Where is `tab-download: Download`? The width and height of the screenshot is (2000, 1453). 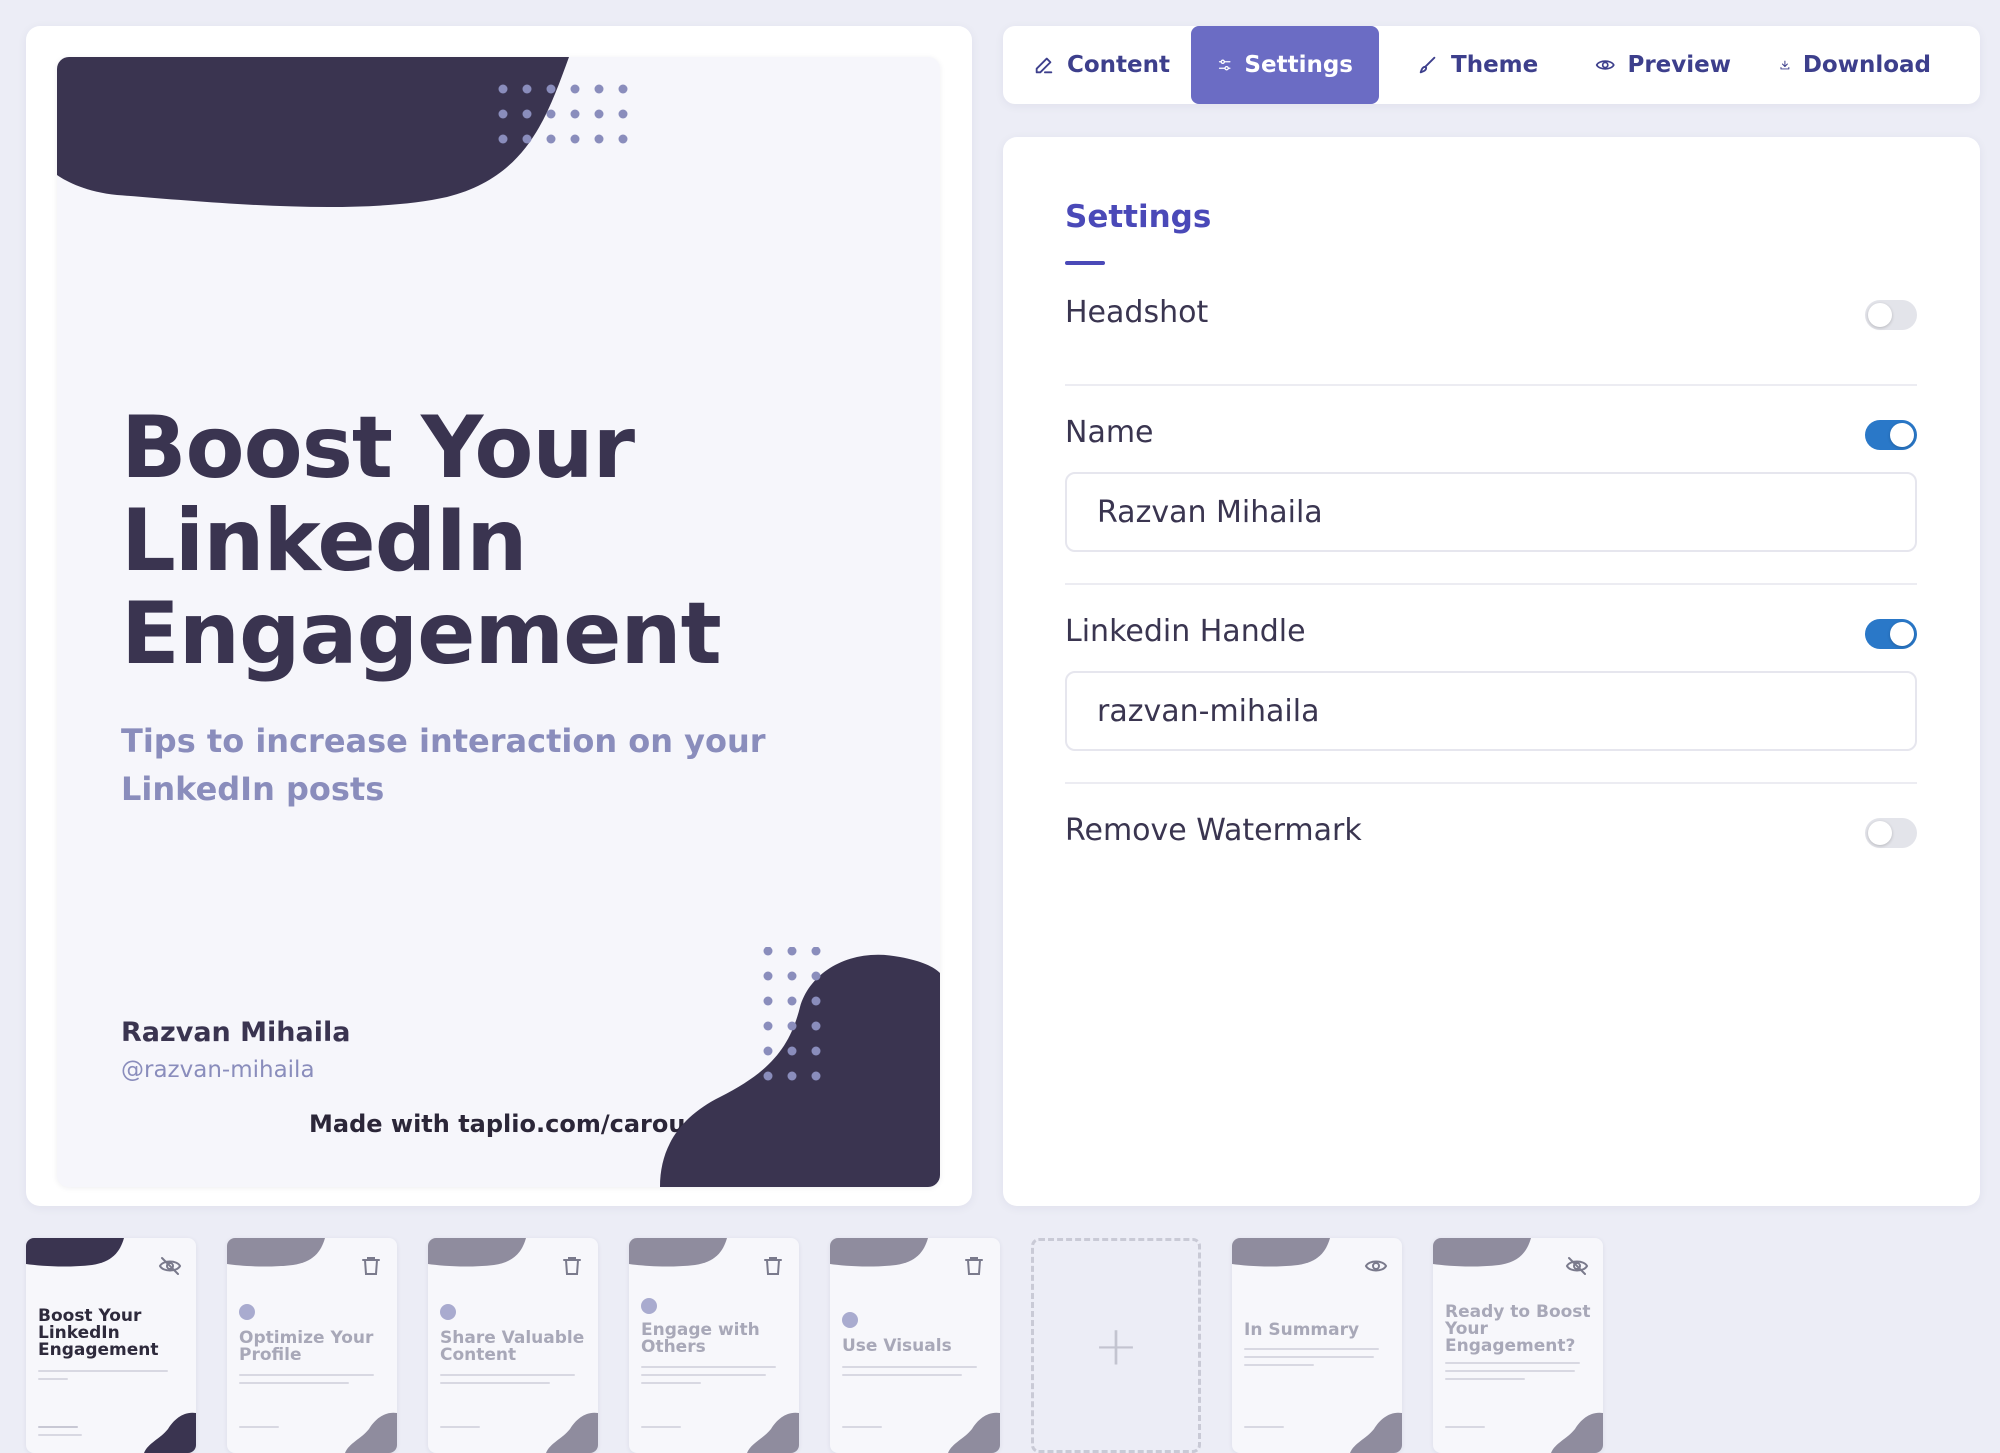 tab-download: Download is located at coordinates (1857, 65).